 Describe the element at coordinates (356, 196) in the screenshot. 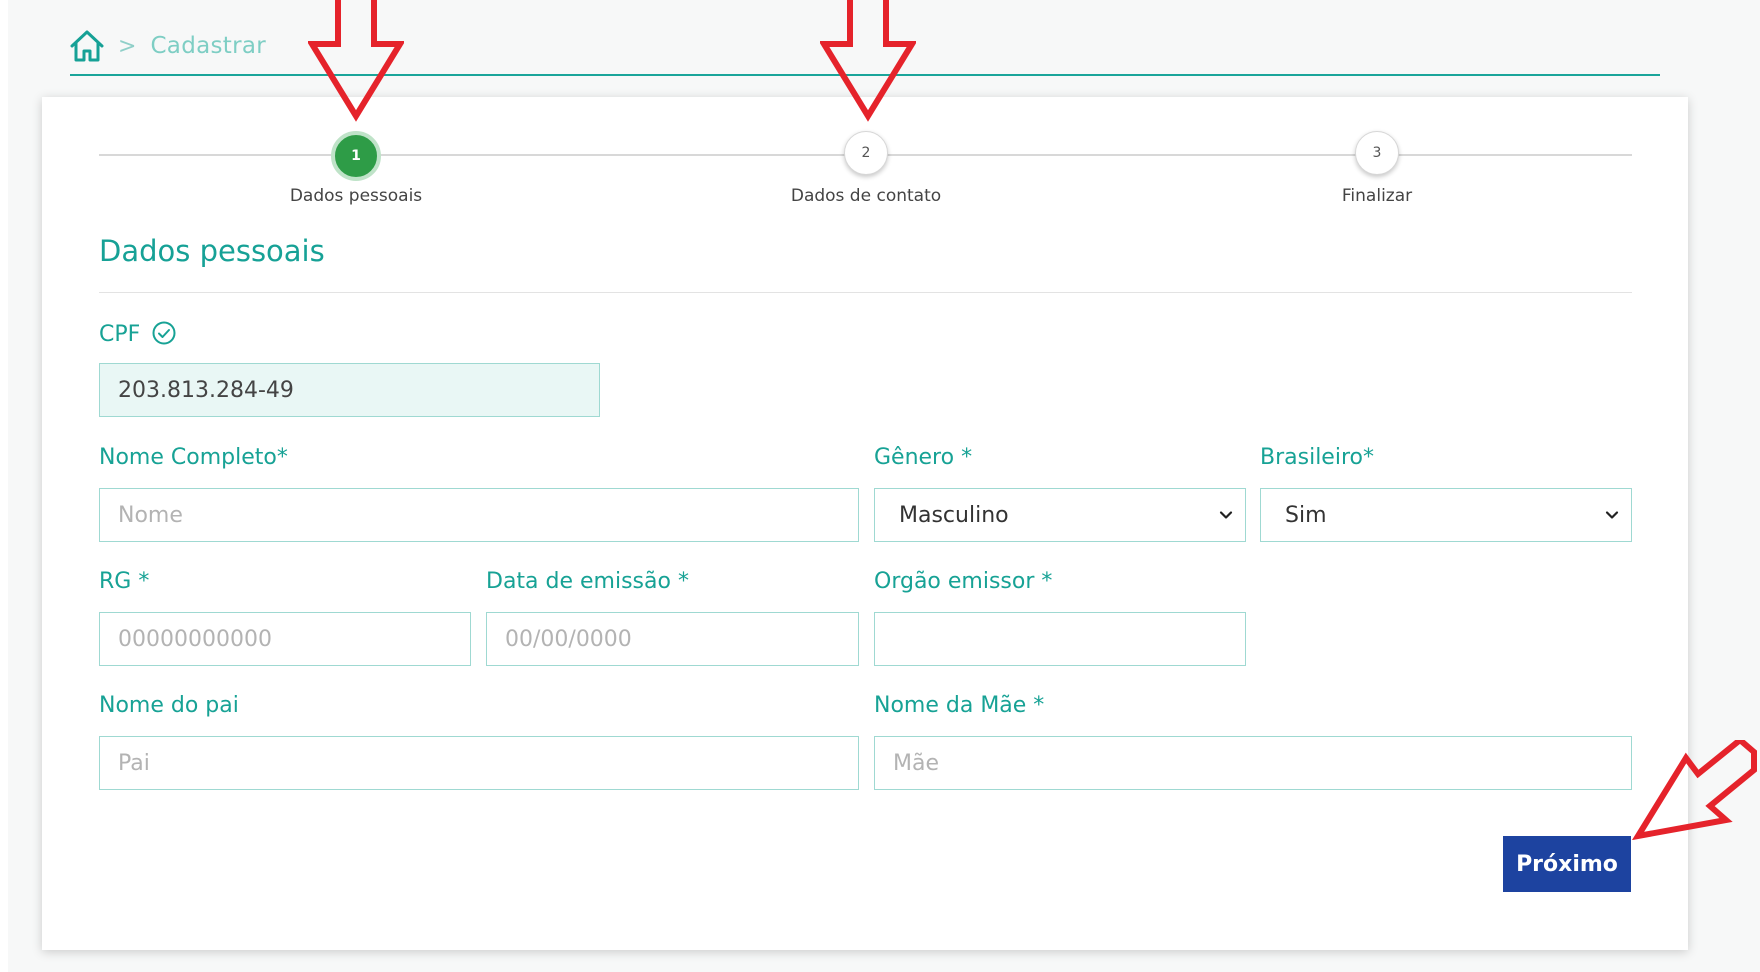

I see `step-1-label: Dados pessoais` at that location.